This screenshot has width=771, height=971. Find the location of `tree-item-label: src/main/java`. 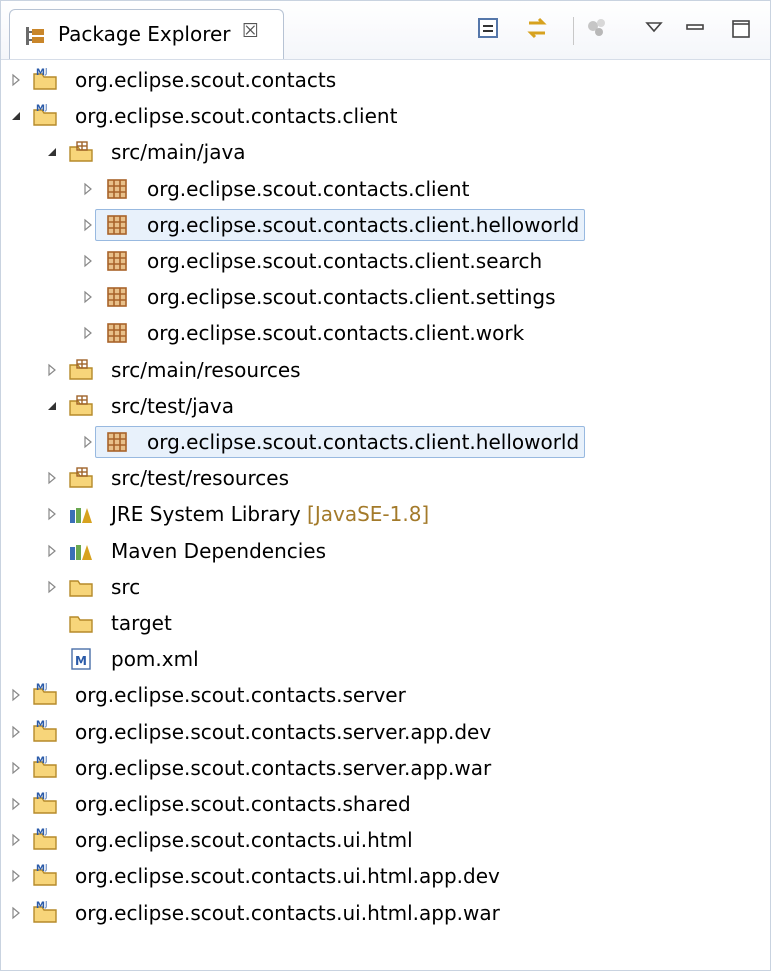

tree-item-label: src/main/java is located at coordinates (178, 152).